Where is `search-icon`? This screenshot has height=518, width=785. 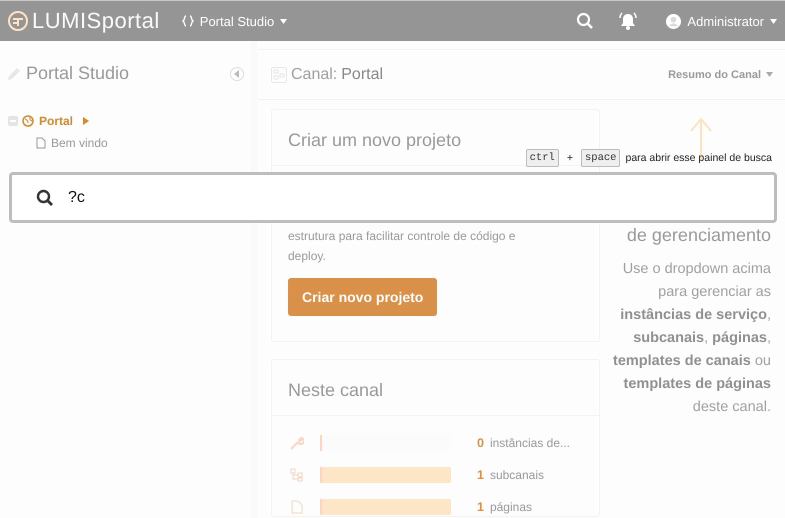
search-icon is located at coordinates (45, 197).